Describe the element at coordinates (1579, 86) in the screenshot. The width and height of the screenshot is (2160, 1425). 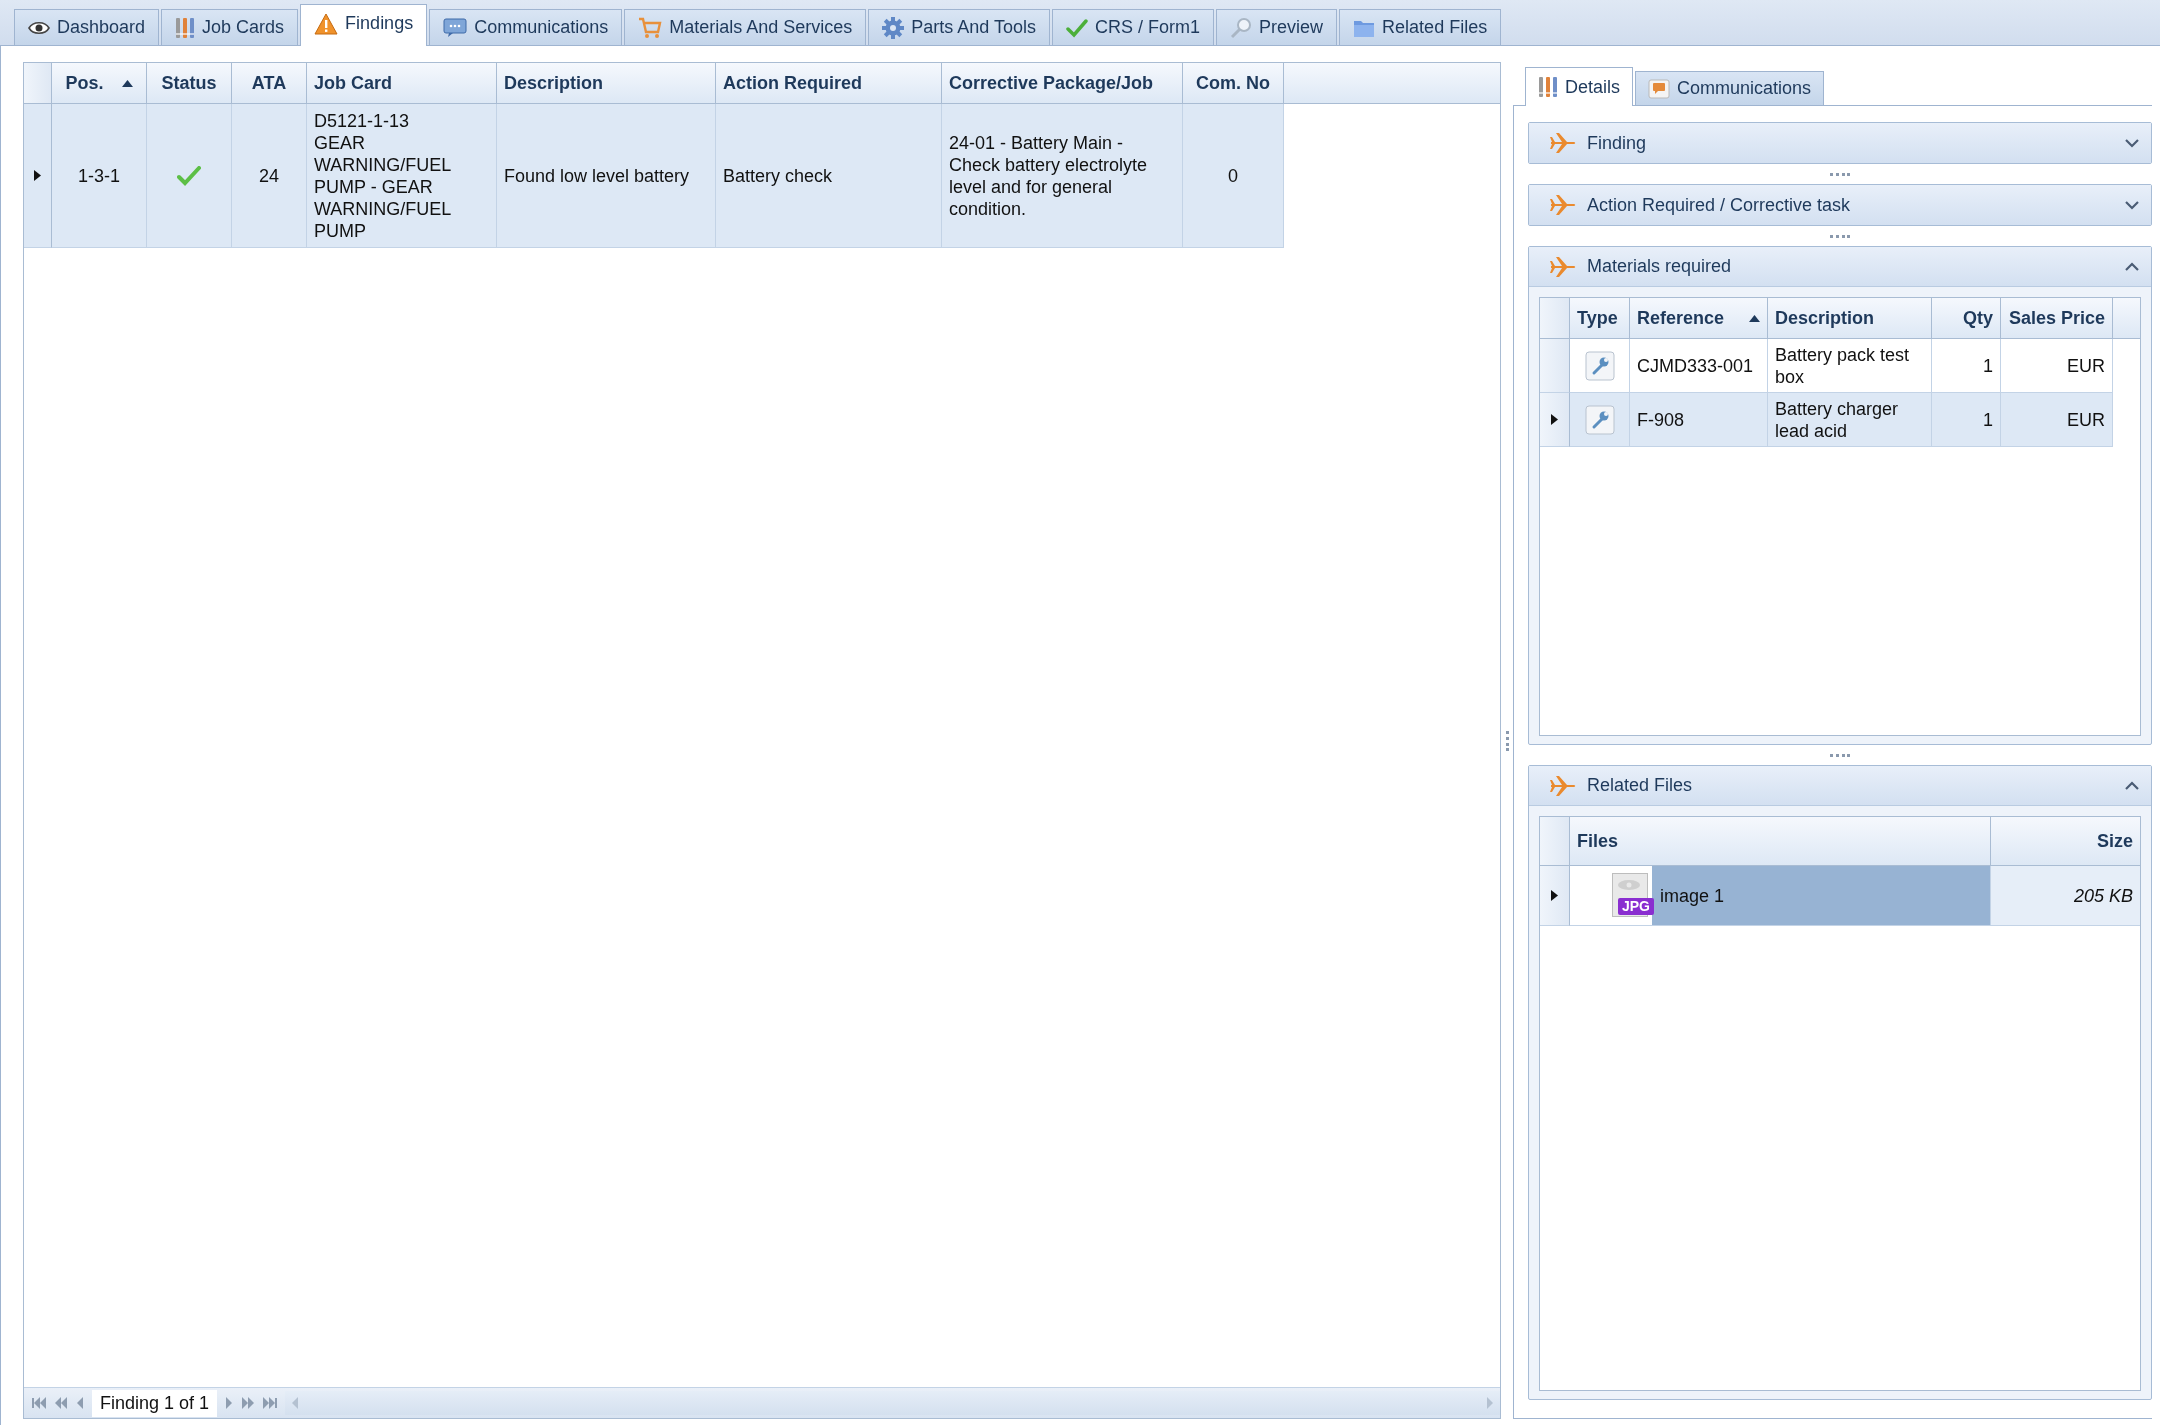
I see `tab: Details` at that location.